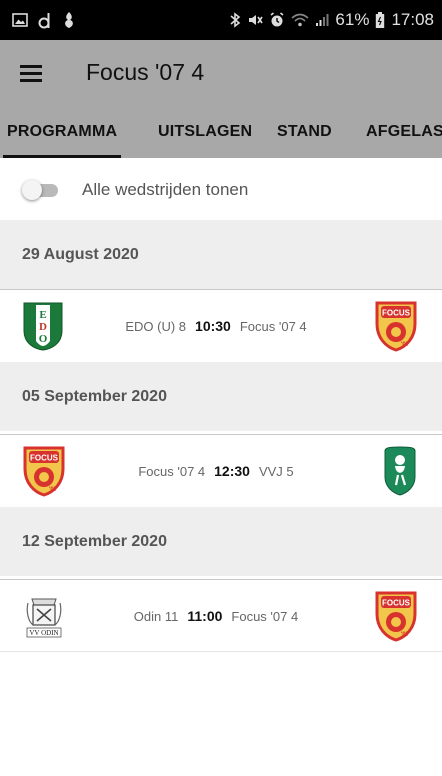 The image size is (442, 776). What do you see at coordinates (156, 616) in the screenshot?
I see `home-team: Odin 11` at bounding box center [156, 616].